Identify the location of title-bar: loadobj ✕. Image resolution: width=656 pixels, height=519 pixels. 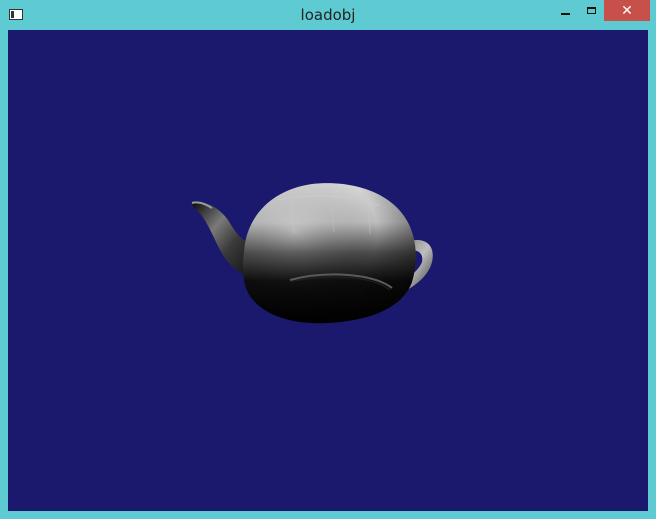
(328, 15).